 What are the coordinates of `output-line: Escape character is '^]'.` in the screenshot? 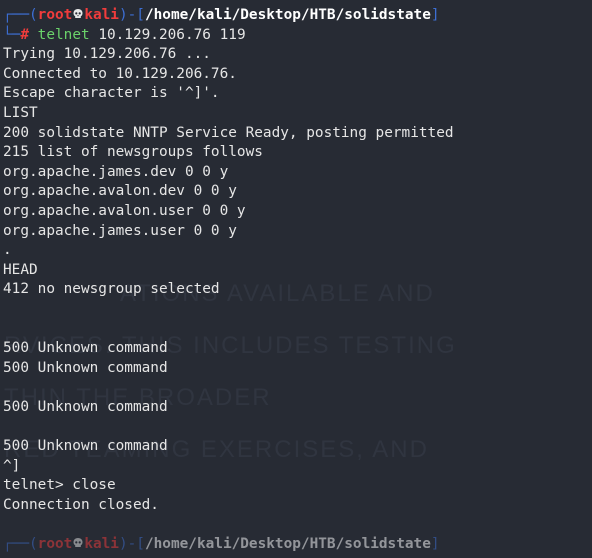 It's located at (111, 93).